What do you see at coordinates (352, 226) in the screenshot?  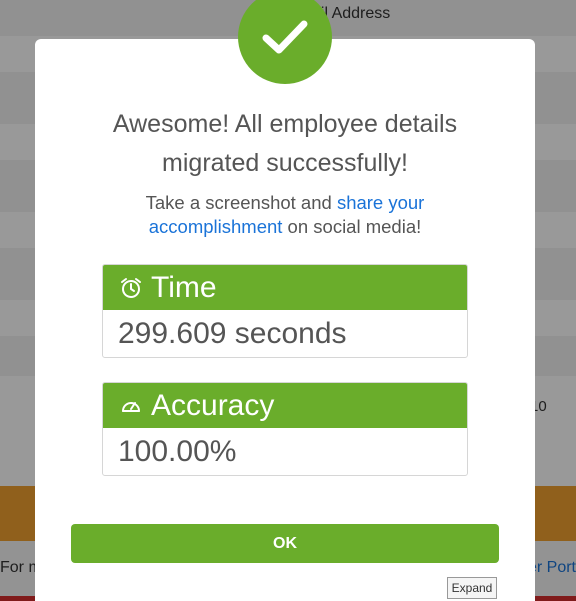 I see `subtitle-text: on social media!` at bounding box center [352, 226].